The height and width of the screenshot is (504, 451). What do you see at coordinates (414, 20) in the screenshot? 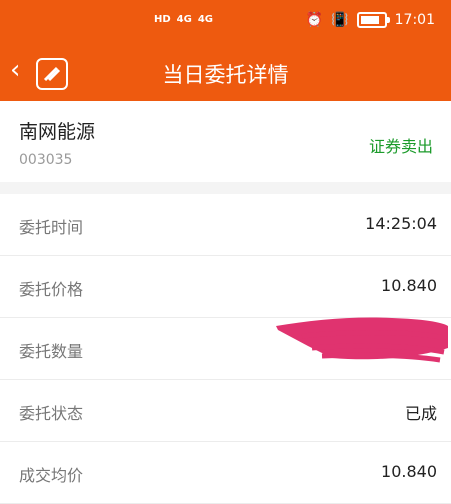
I see `status-time: 17:01` at bounding box center [414, 20].